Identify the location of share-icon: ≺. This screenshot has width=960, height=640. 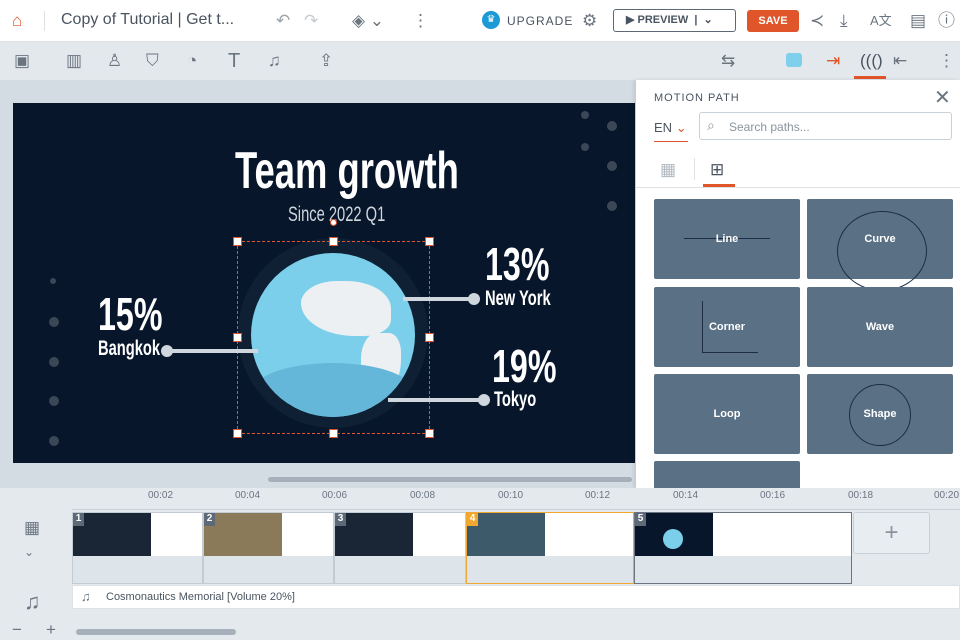
(817, 21).